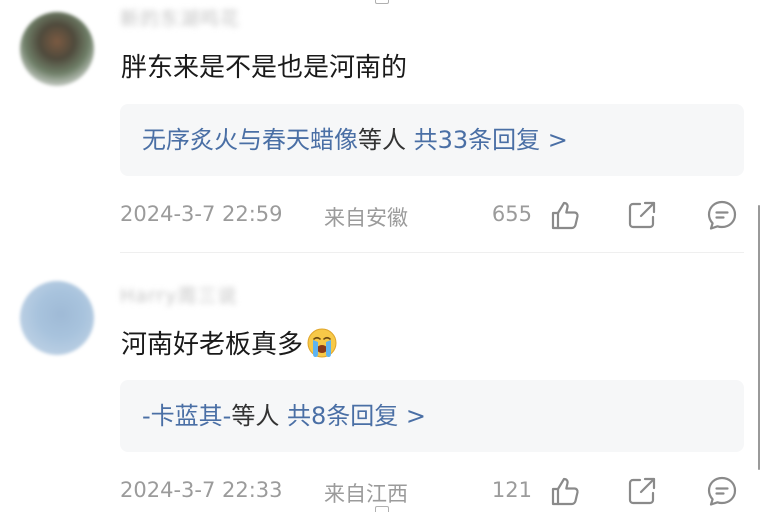 This screenshot has height=512, width=762. I want to click on reply-count-link: 共8条回复 >, so click(356, 416).